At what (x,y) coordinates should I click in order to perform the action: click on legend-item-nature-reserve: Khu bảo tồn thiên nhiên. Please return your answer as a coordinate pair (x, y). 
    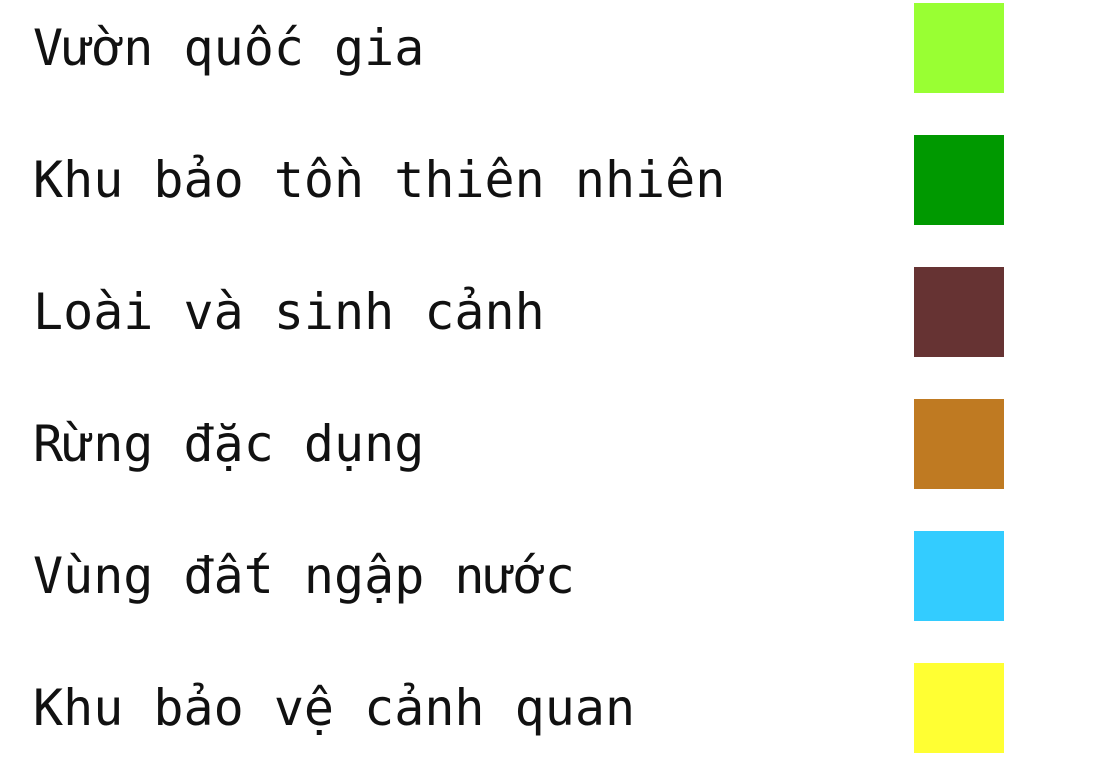
    Looking at the image, I should click on (552, 180).